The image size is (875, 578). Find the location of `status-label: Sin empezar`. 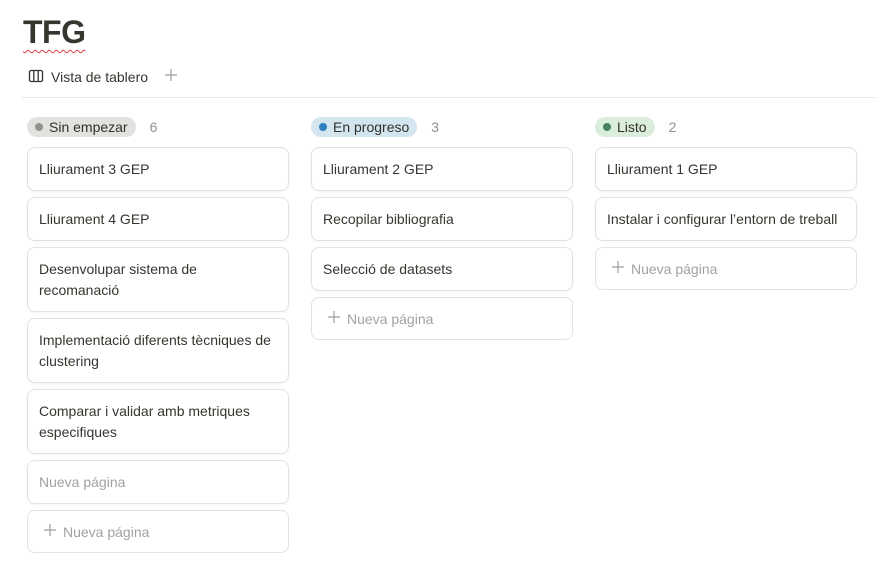

status-label: Sin empezar is located at coordinates (88, 127).